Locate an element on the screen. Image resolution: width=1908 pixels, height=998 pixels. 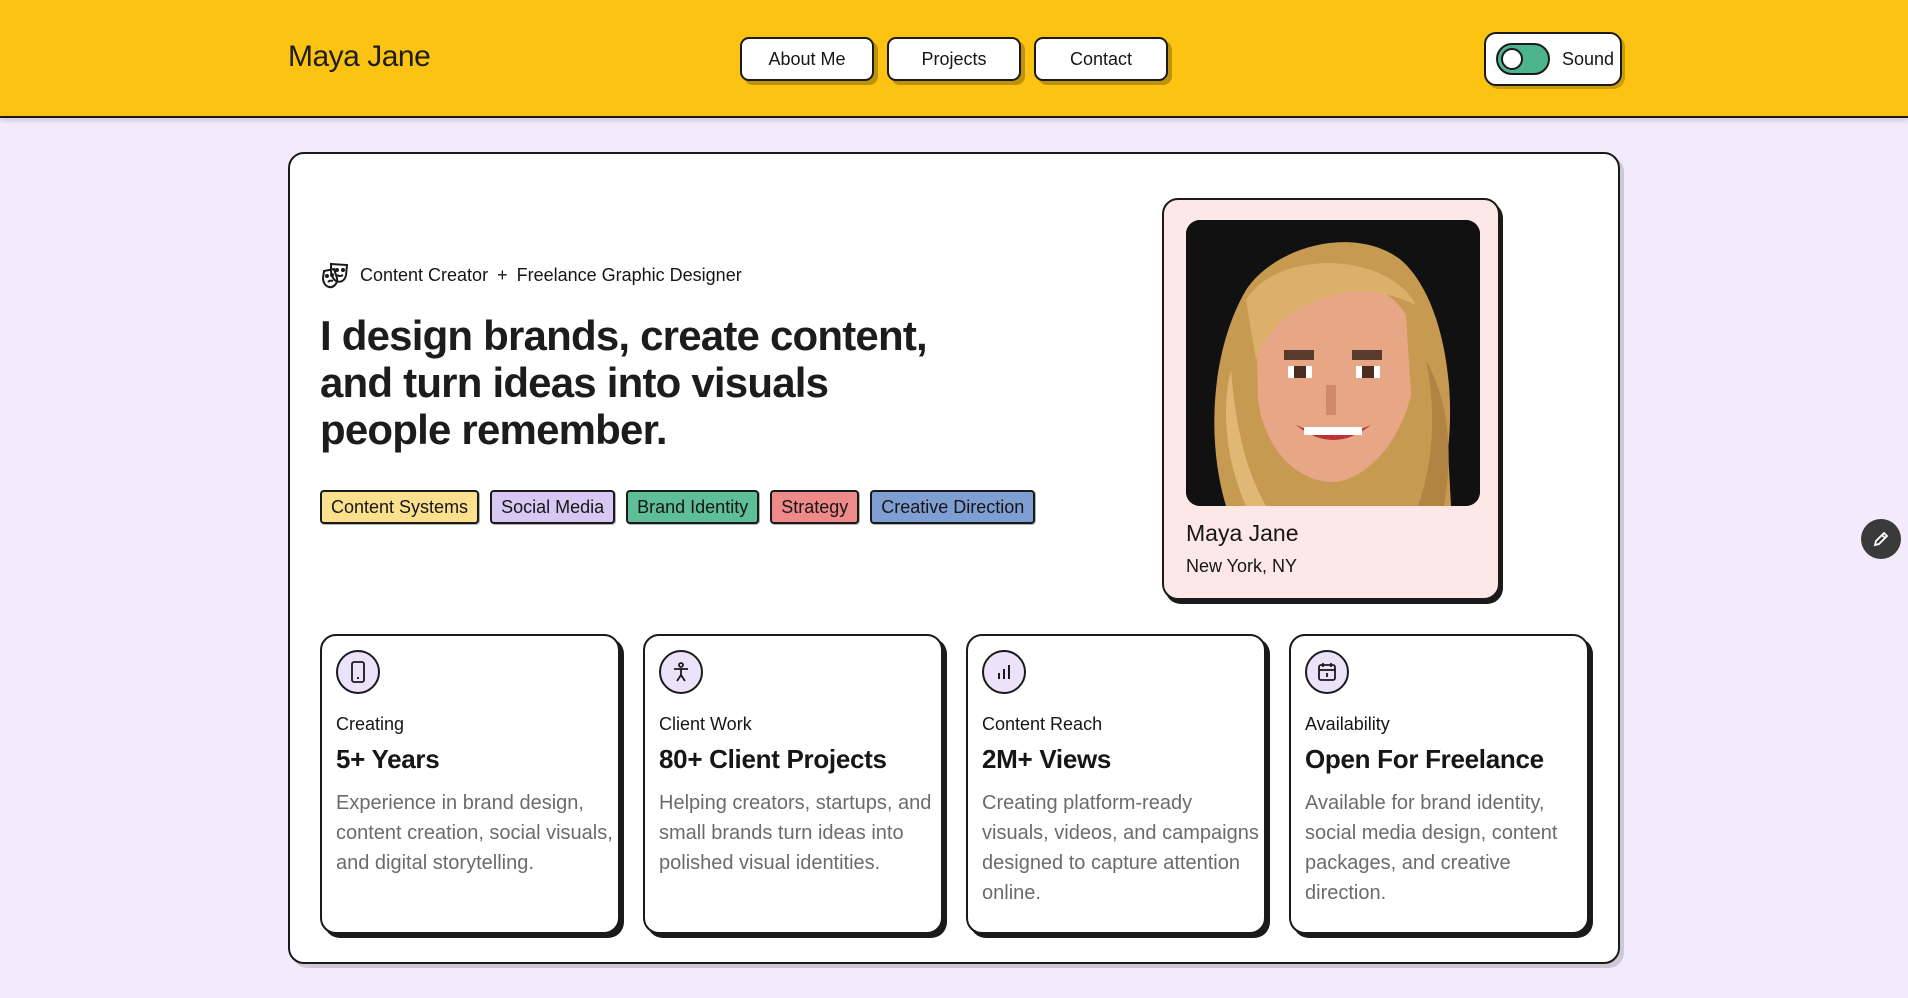
stat-value: 5+ Years is located at coordinates (388, 759).